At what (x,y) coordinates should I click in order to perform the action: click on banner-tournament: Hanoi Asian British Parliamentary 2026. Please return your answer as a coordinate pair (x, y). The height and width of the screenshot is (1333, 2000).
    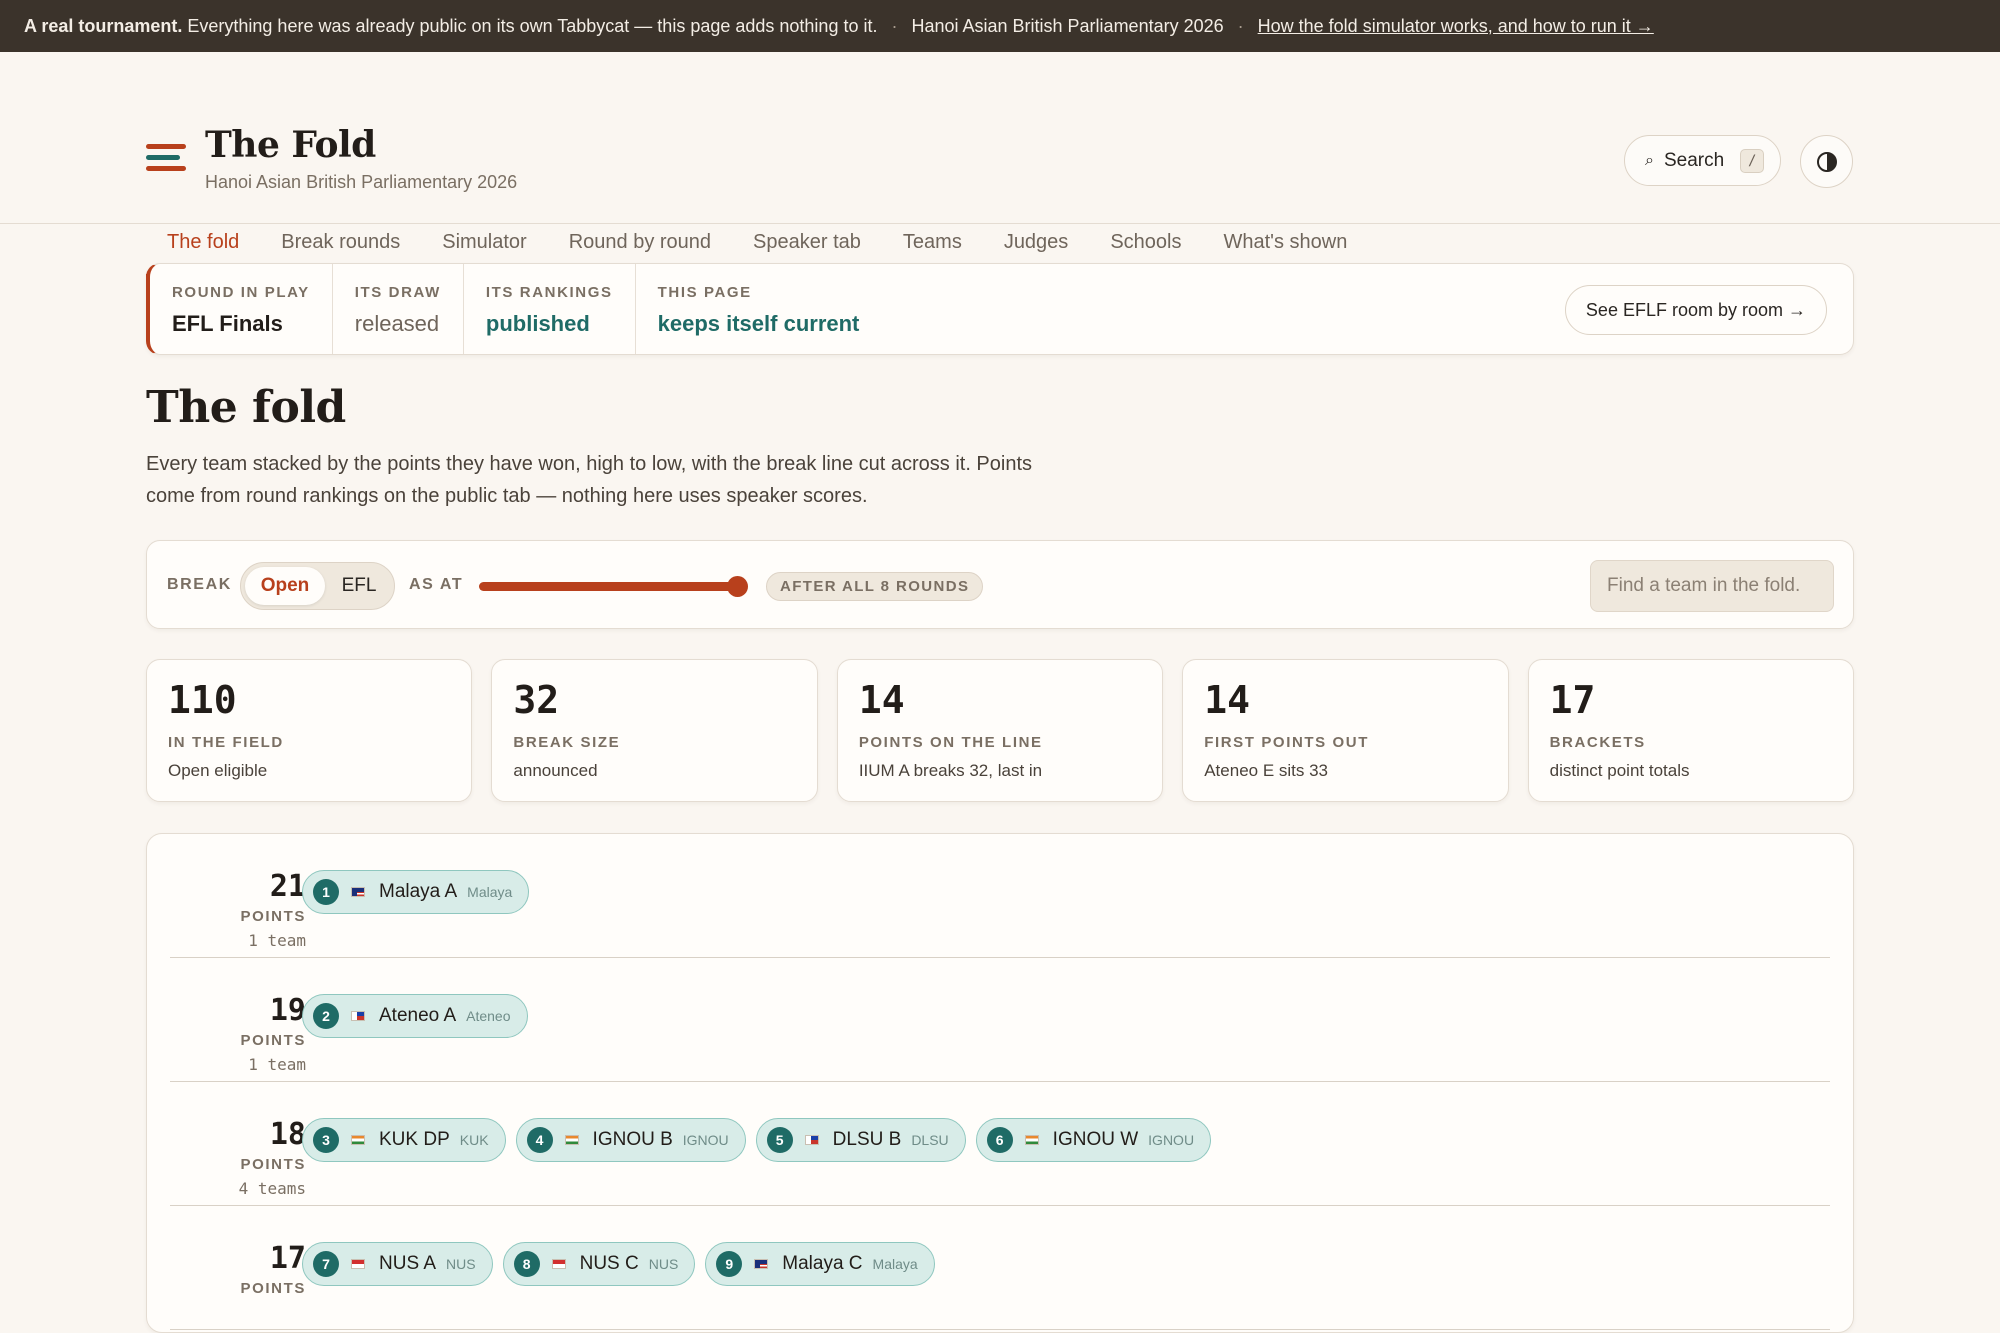
    Looking at the image, I should click on (1067, 25).